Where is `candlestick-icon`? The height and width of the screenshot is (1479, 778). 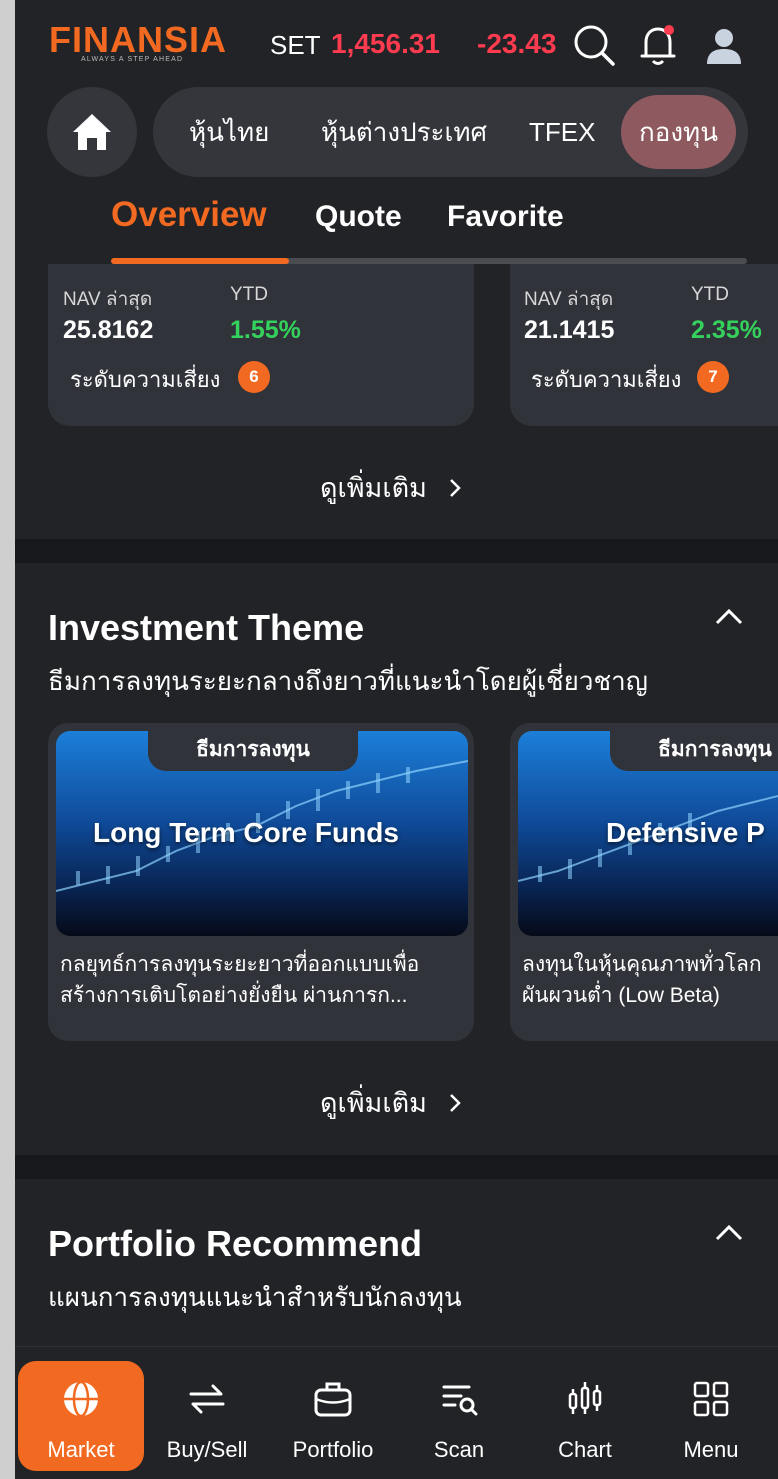
candlestick-icon is located at coordinates (585, 1398).